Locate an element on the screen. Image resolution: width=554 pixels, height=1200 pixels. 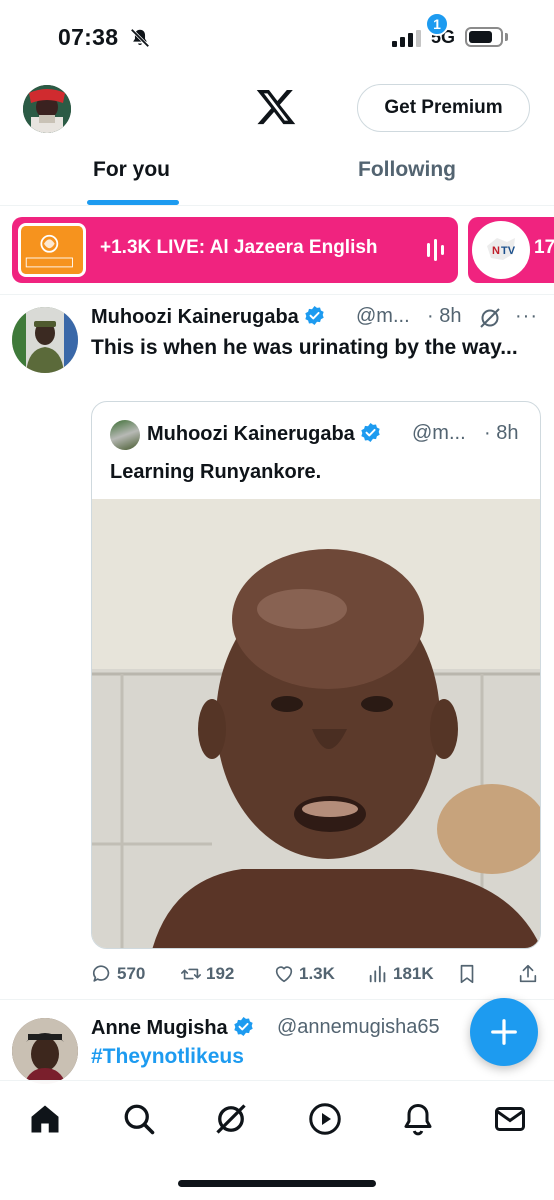
space-thumbnail is located at coordinates (52, 250).